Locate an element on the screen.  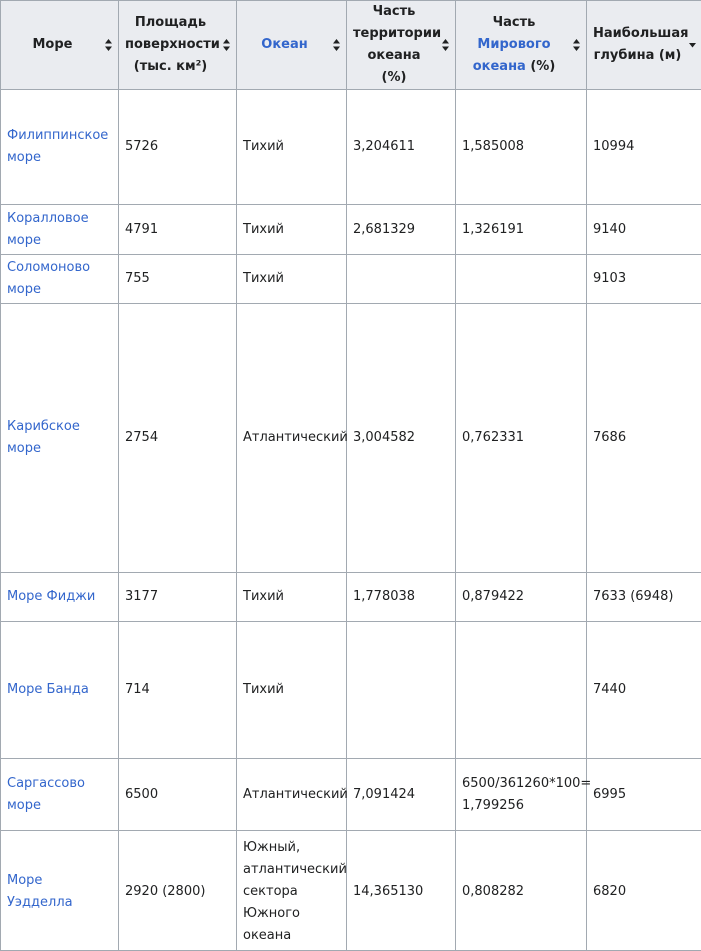
cell-part-territory: 1,778038 is located at coordinates (401, 597).